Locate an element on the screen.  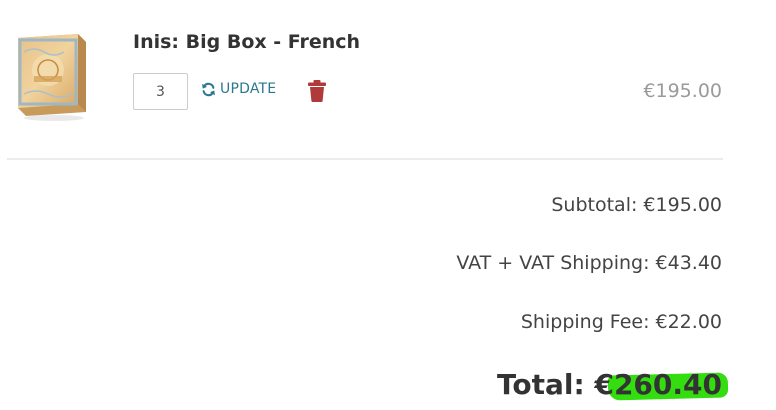
product-image is located at coordinates (51, 77).